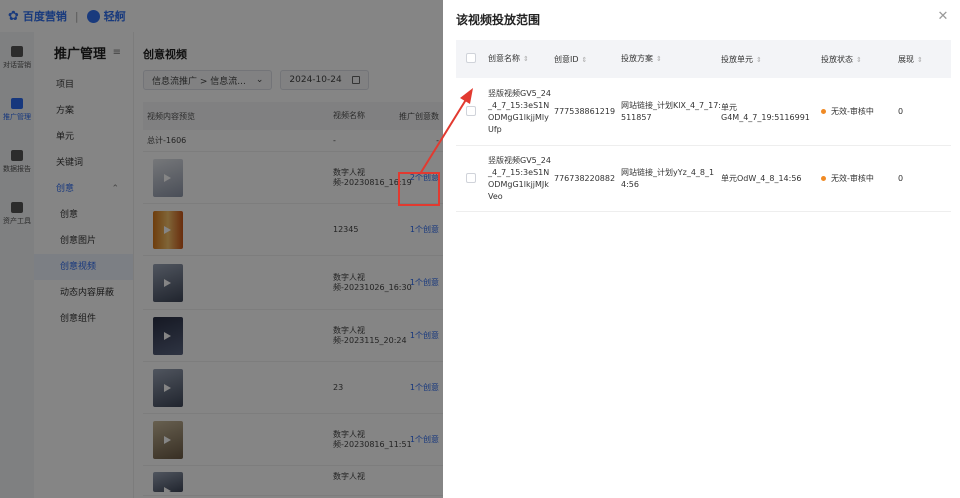 The width and height of the screenshot is (960, 498). What do you see at coordinates (668, 178) in the screenshot?
I see `plan-name: 网站链接_计划yYz_4_8_14:56` at bounding box center [668, 178].